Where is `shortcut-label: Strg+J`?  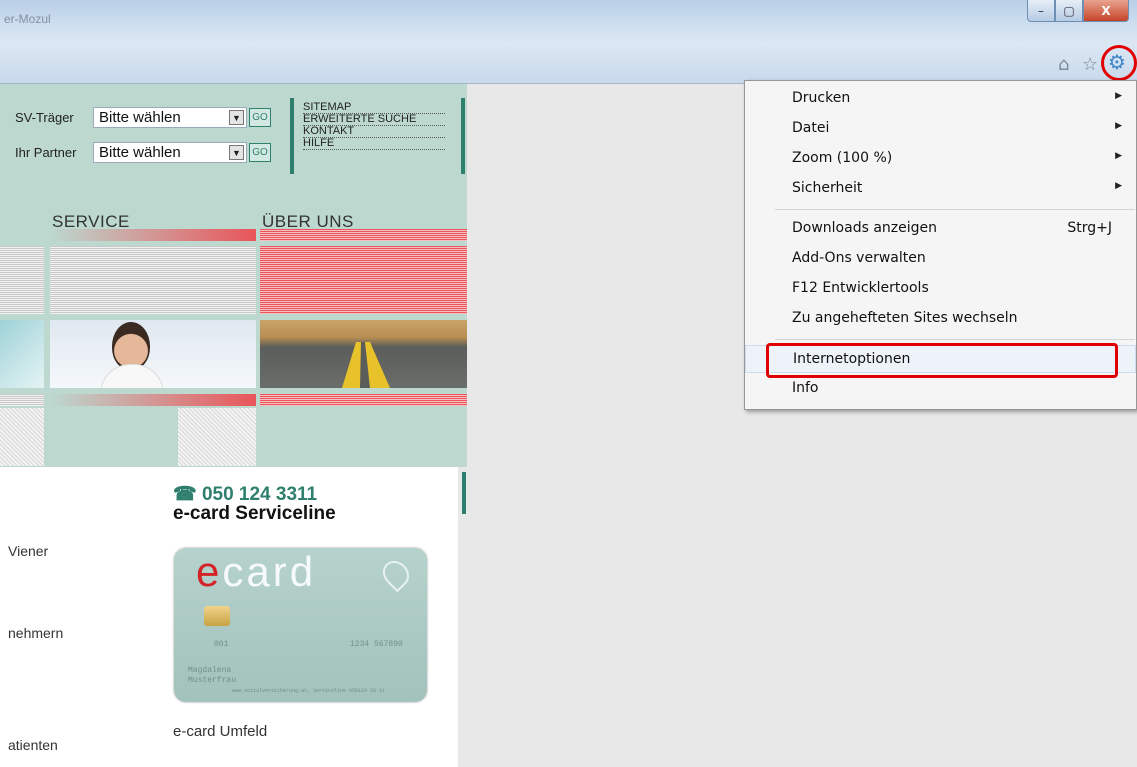
shortcut-label: Strg+J is located at coordinates (1089, 228).